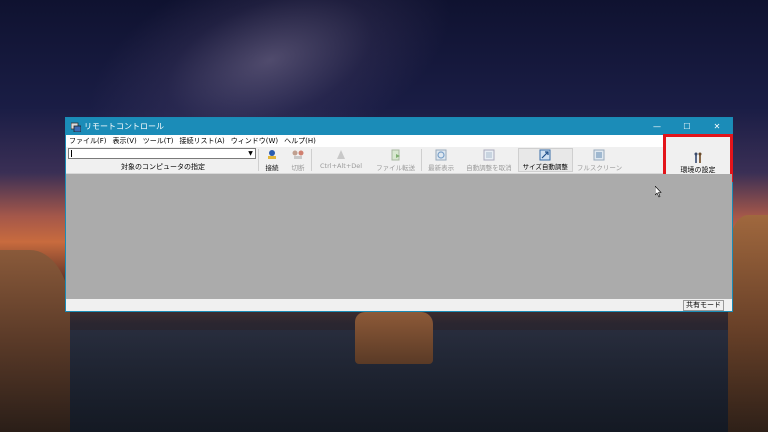 The width and height of the screenshot is (768, 432). What do you see at coordinates (298, 155) in the screenshot?
I see `disconnect-icon` at bounding box center [298, 155].